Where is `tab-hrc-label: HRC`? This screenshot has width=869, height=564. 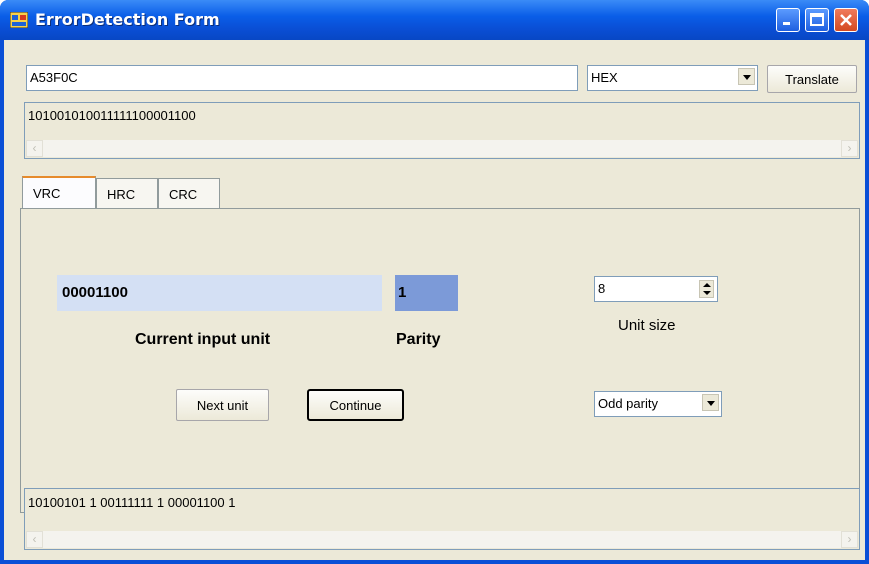
tab-hrc-label: HRC is located at coordinates (121, 194).